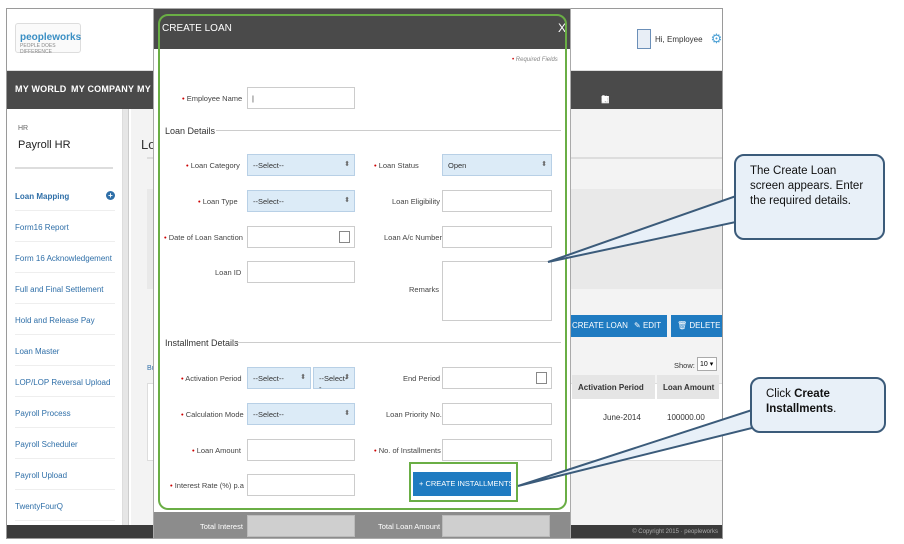  Describe the element at coordinates (818, 405) in the screenshot. I see `callout-create-installments: Click Create Installments.` at that location.